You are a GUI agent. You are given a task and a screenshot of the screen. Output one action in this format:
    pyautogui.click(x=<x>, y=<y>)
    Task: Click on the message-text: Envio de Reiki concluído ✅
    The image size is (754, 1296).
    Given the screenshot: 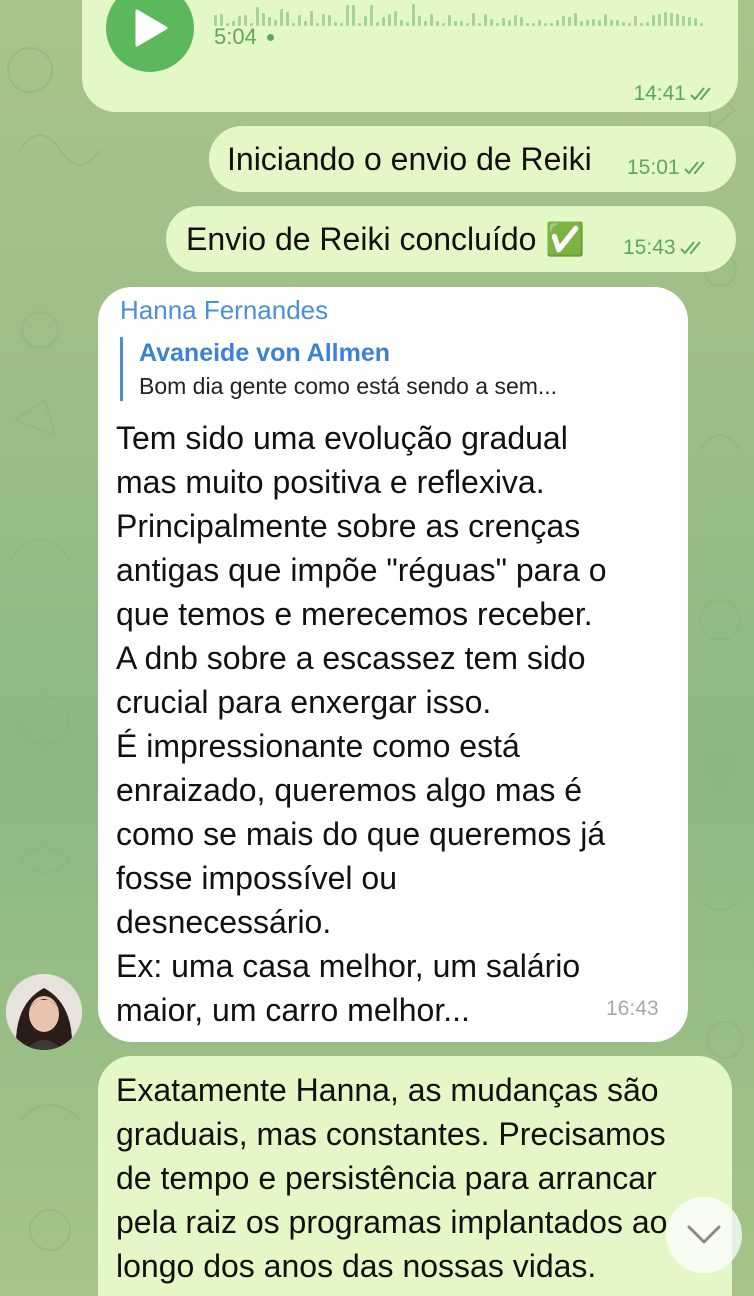 What is the action you would take?
    pyautogui.click(x=386, y=239)
    